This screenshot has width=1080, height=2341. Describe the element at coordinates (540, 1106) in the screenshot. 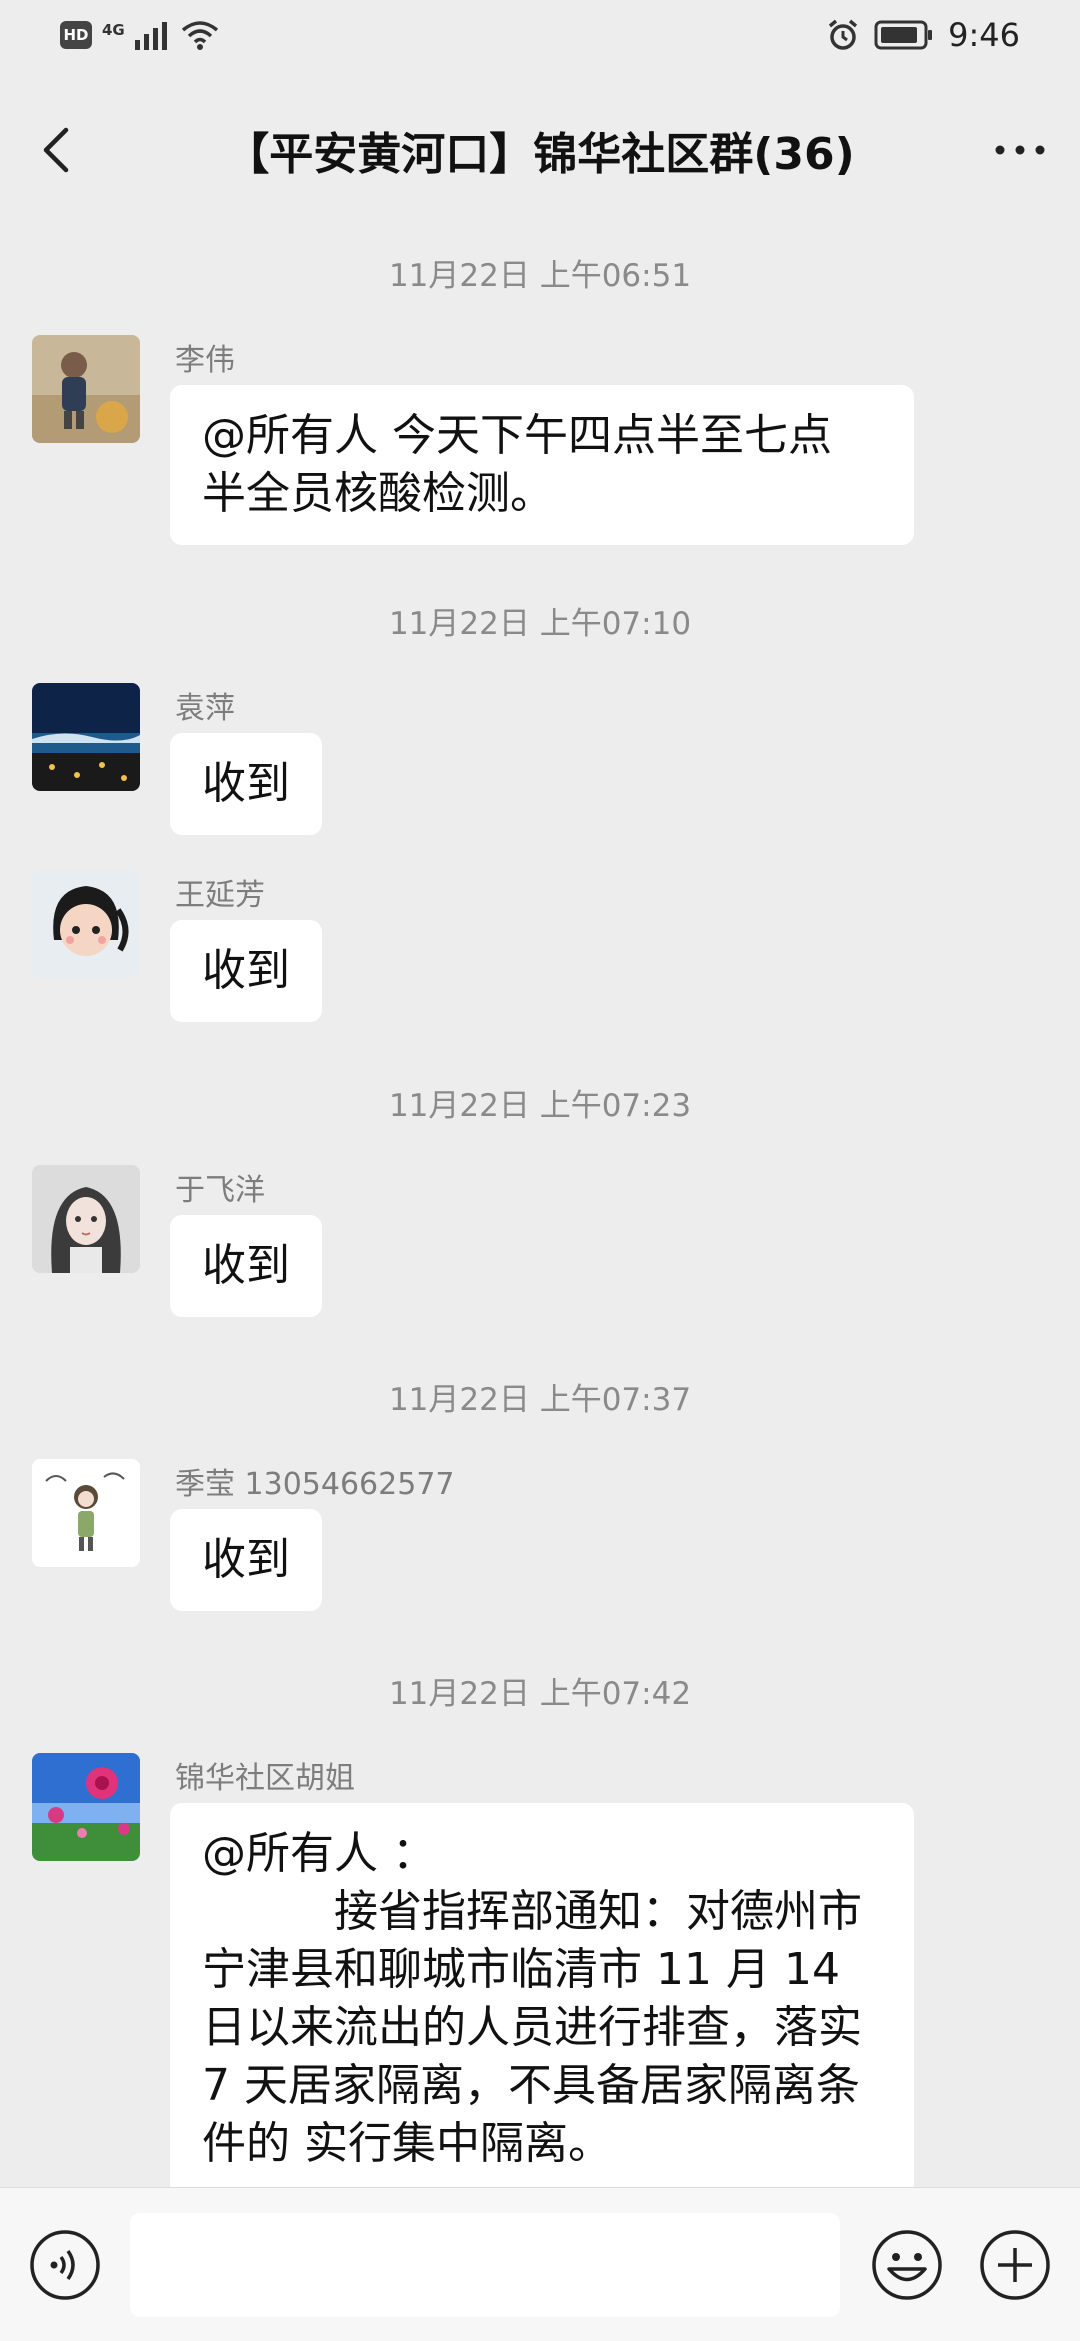

I see `timestamp: 11月22日 上午07:23` at that location.